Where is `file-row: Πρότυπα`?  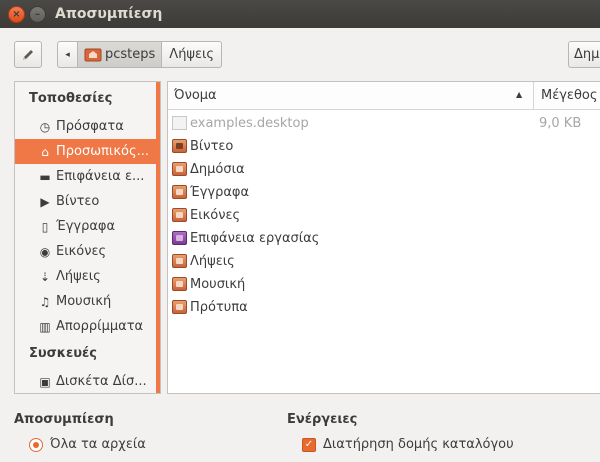 file-row: Πρότυπα is located at coordinates (384, 307).